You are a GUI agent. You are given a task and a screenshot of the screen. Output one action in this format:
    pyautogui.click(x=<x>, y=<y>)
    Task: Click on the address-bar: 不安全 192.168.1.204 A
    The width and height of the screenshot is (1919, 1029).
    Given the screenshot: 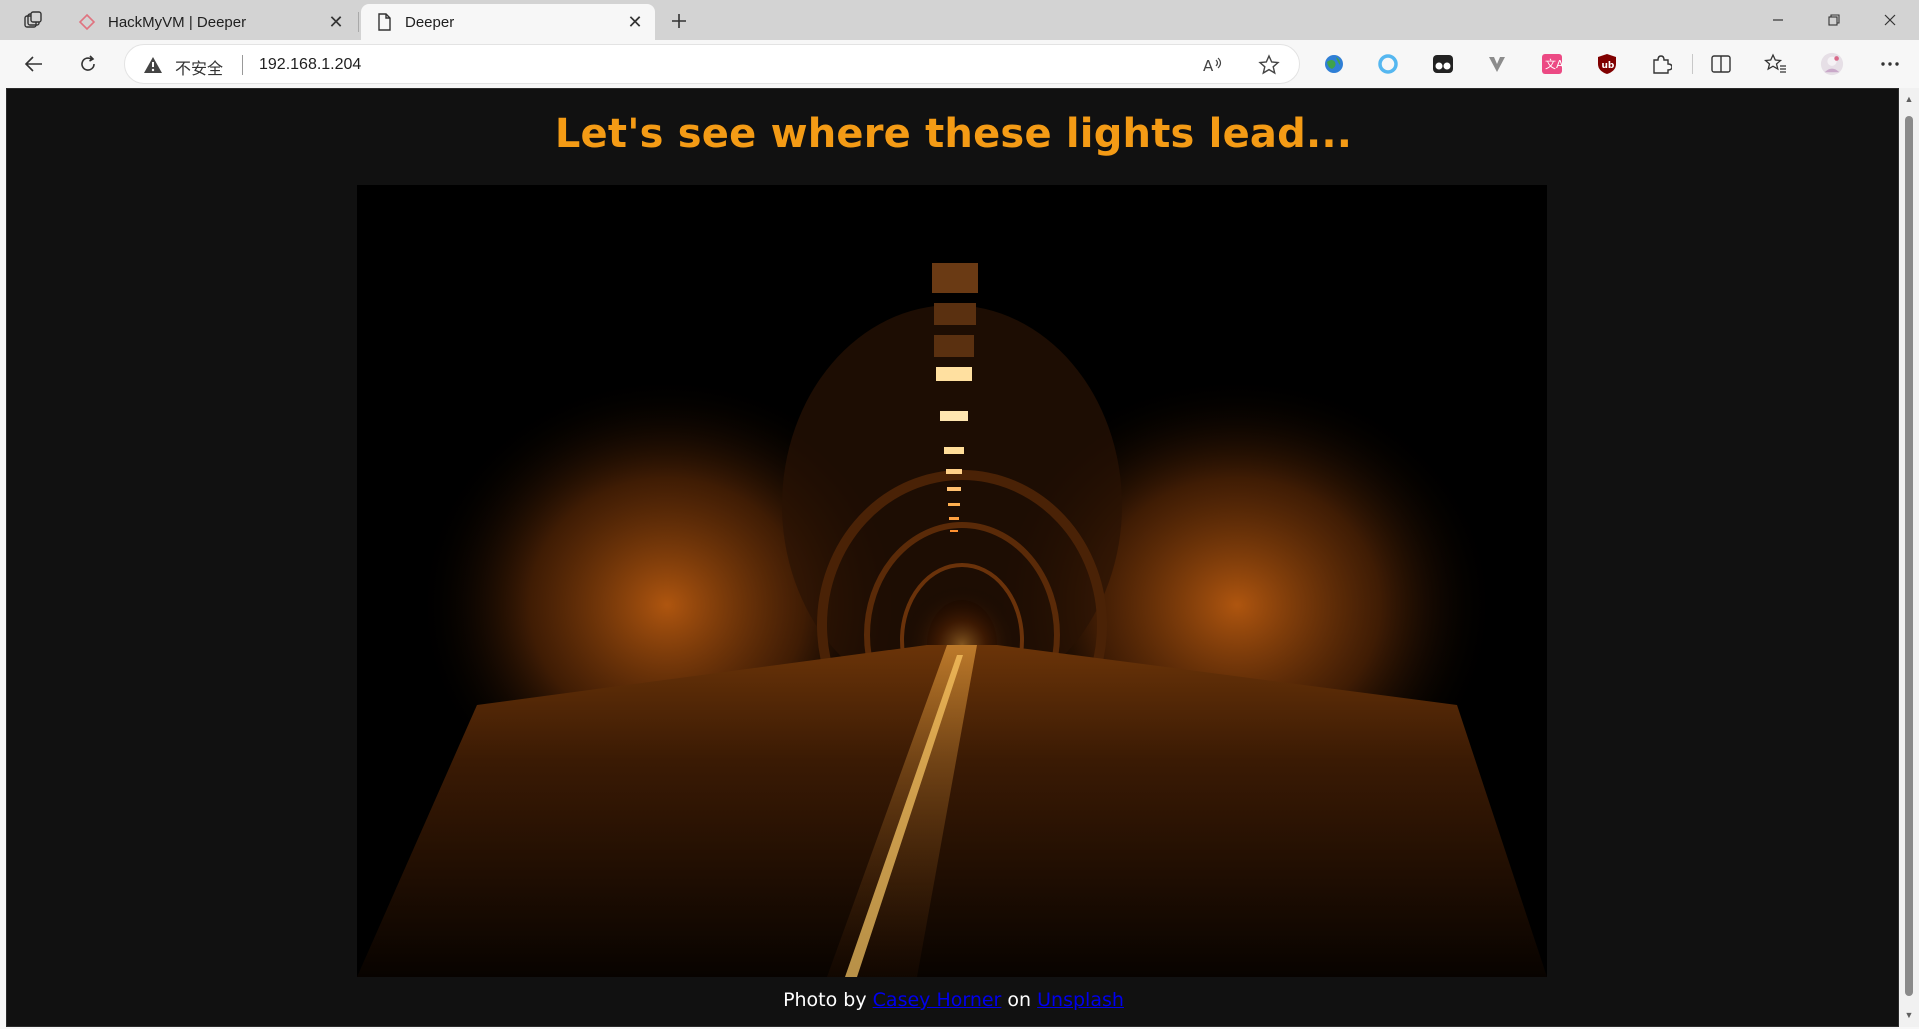 What is the action you would take?
    pyautogui.click(x=712, y=64)
    